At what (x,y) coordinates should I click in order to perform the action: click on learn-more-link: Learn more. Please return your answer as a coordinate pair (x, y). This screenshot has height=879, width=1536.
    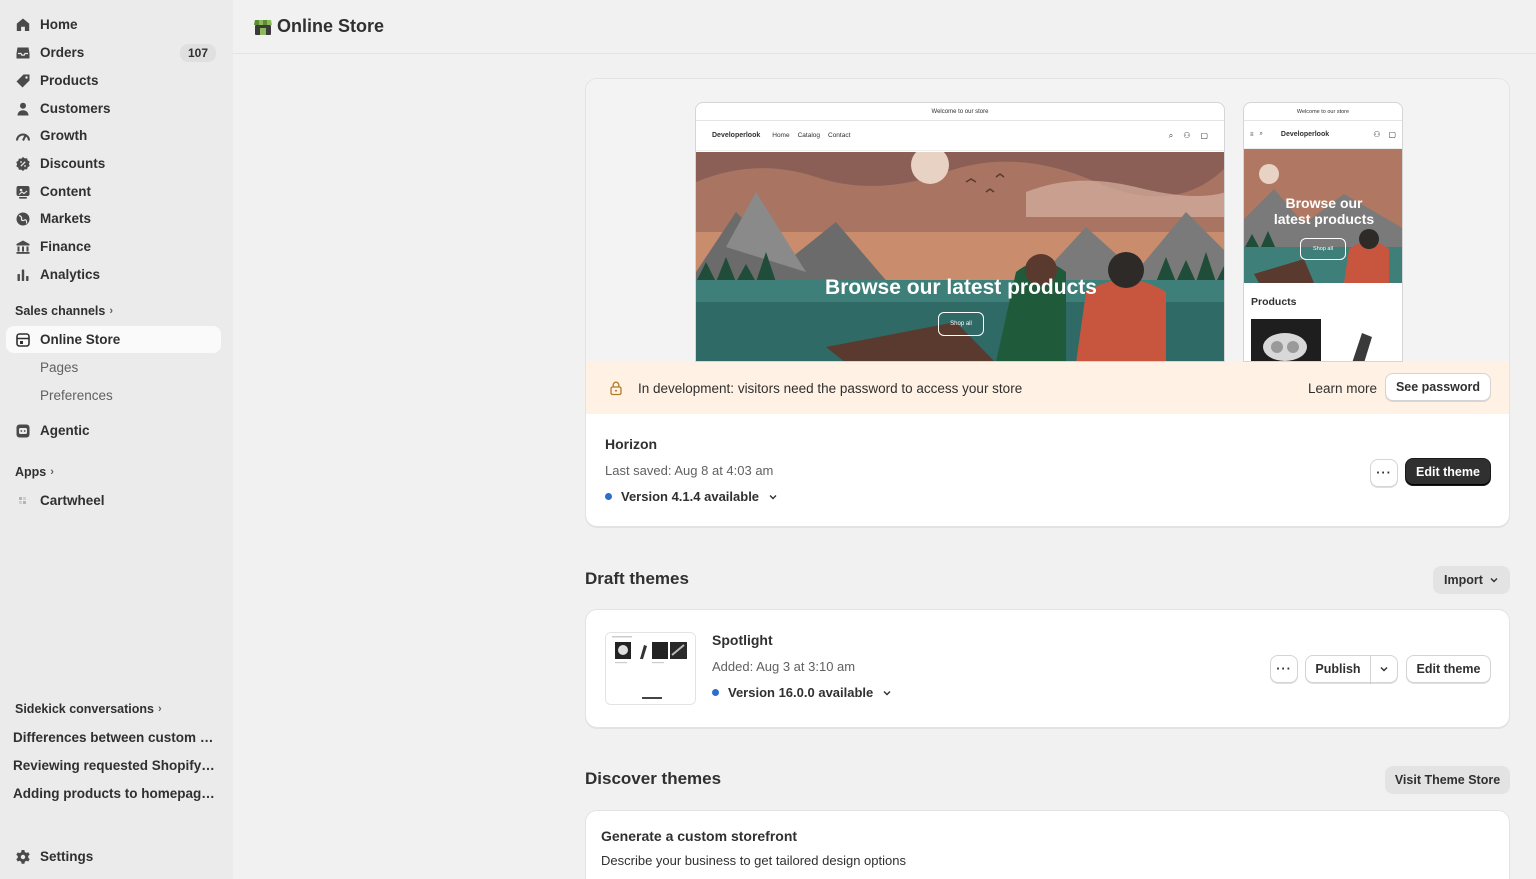
    Looking at the image, I should click on (1342, 388).